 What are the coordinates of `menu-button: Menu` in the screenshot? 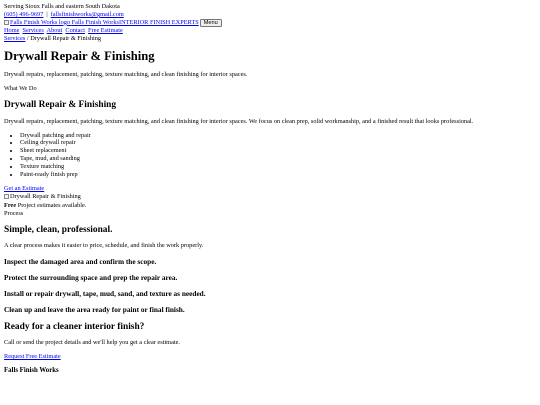 It's located at (210, 22).